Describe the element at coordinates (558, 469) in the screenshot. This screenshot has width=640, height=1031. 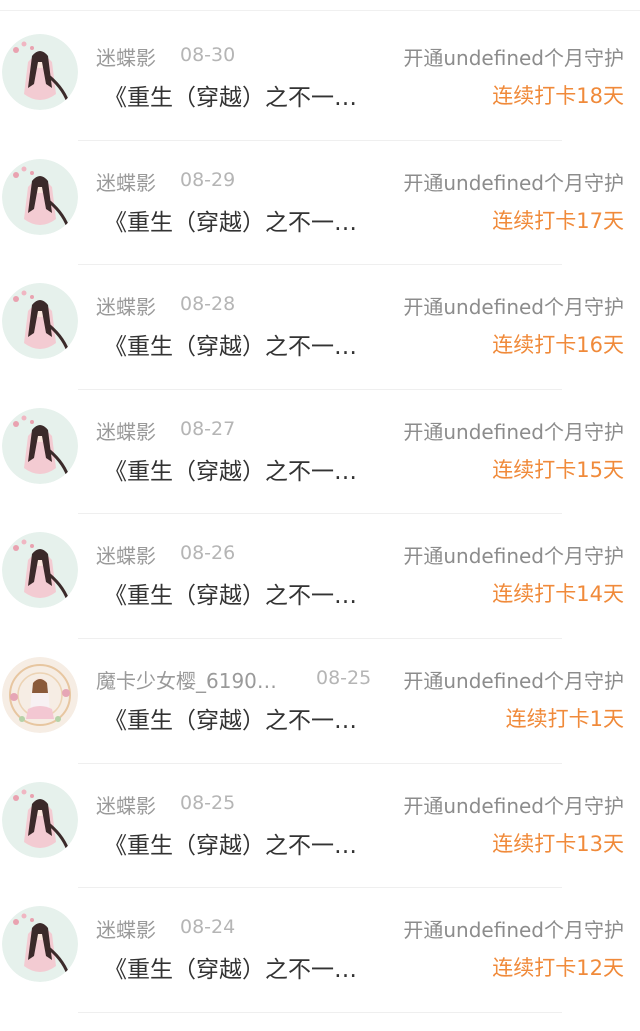
I see `streak-label: 连续打卡15天` at that location.